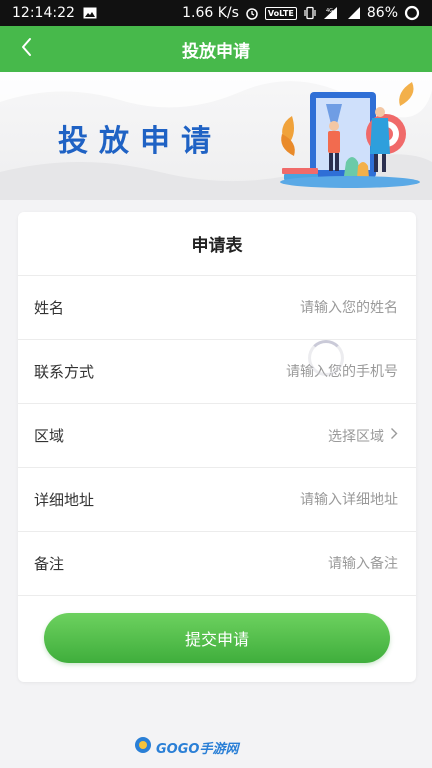 The width and height of the screenshot is (432, 768). What do you see at coordinates (49, 308) in the screenshot?
I see `name-label: 姓名` at bounding box center [49, 308].